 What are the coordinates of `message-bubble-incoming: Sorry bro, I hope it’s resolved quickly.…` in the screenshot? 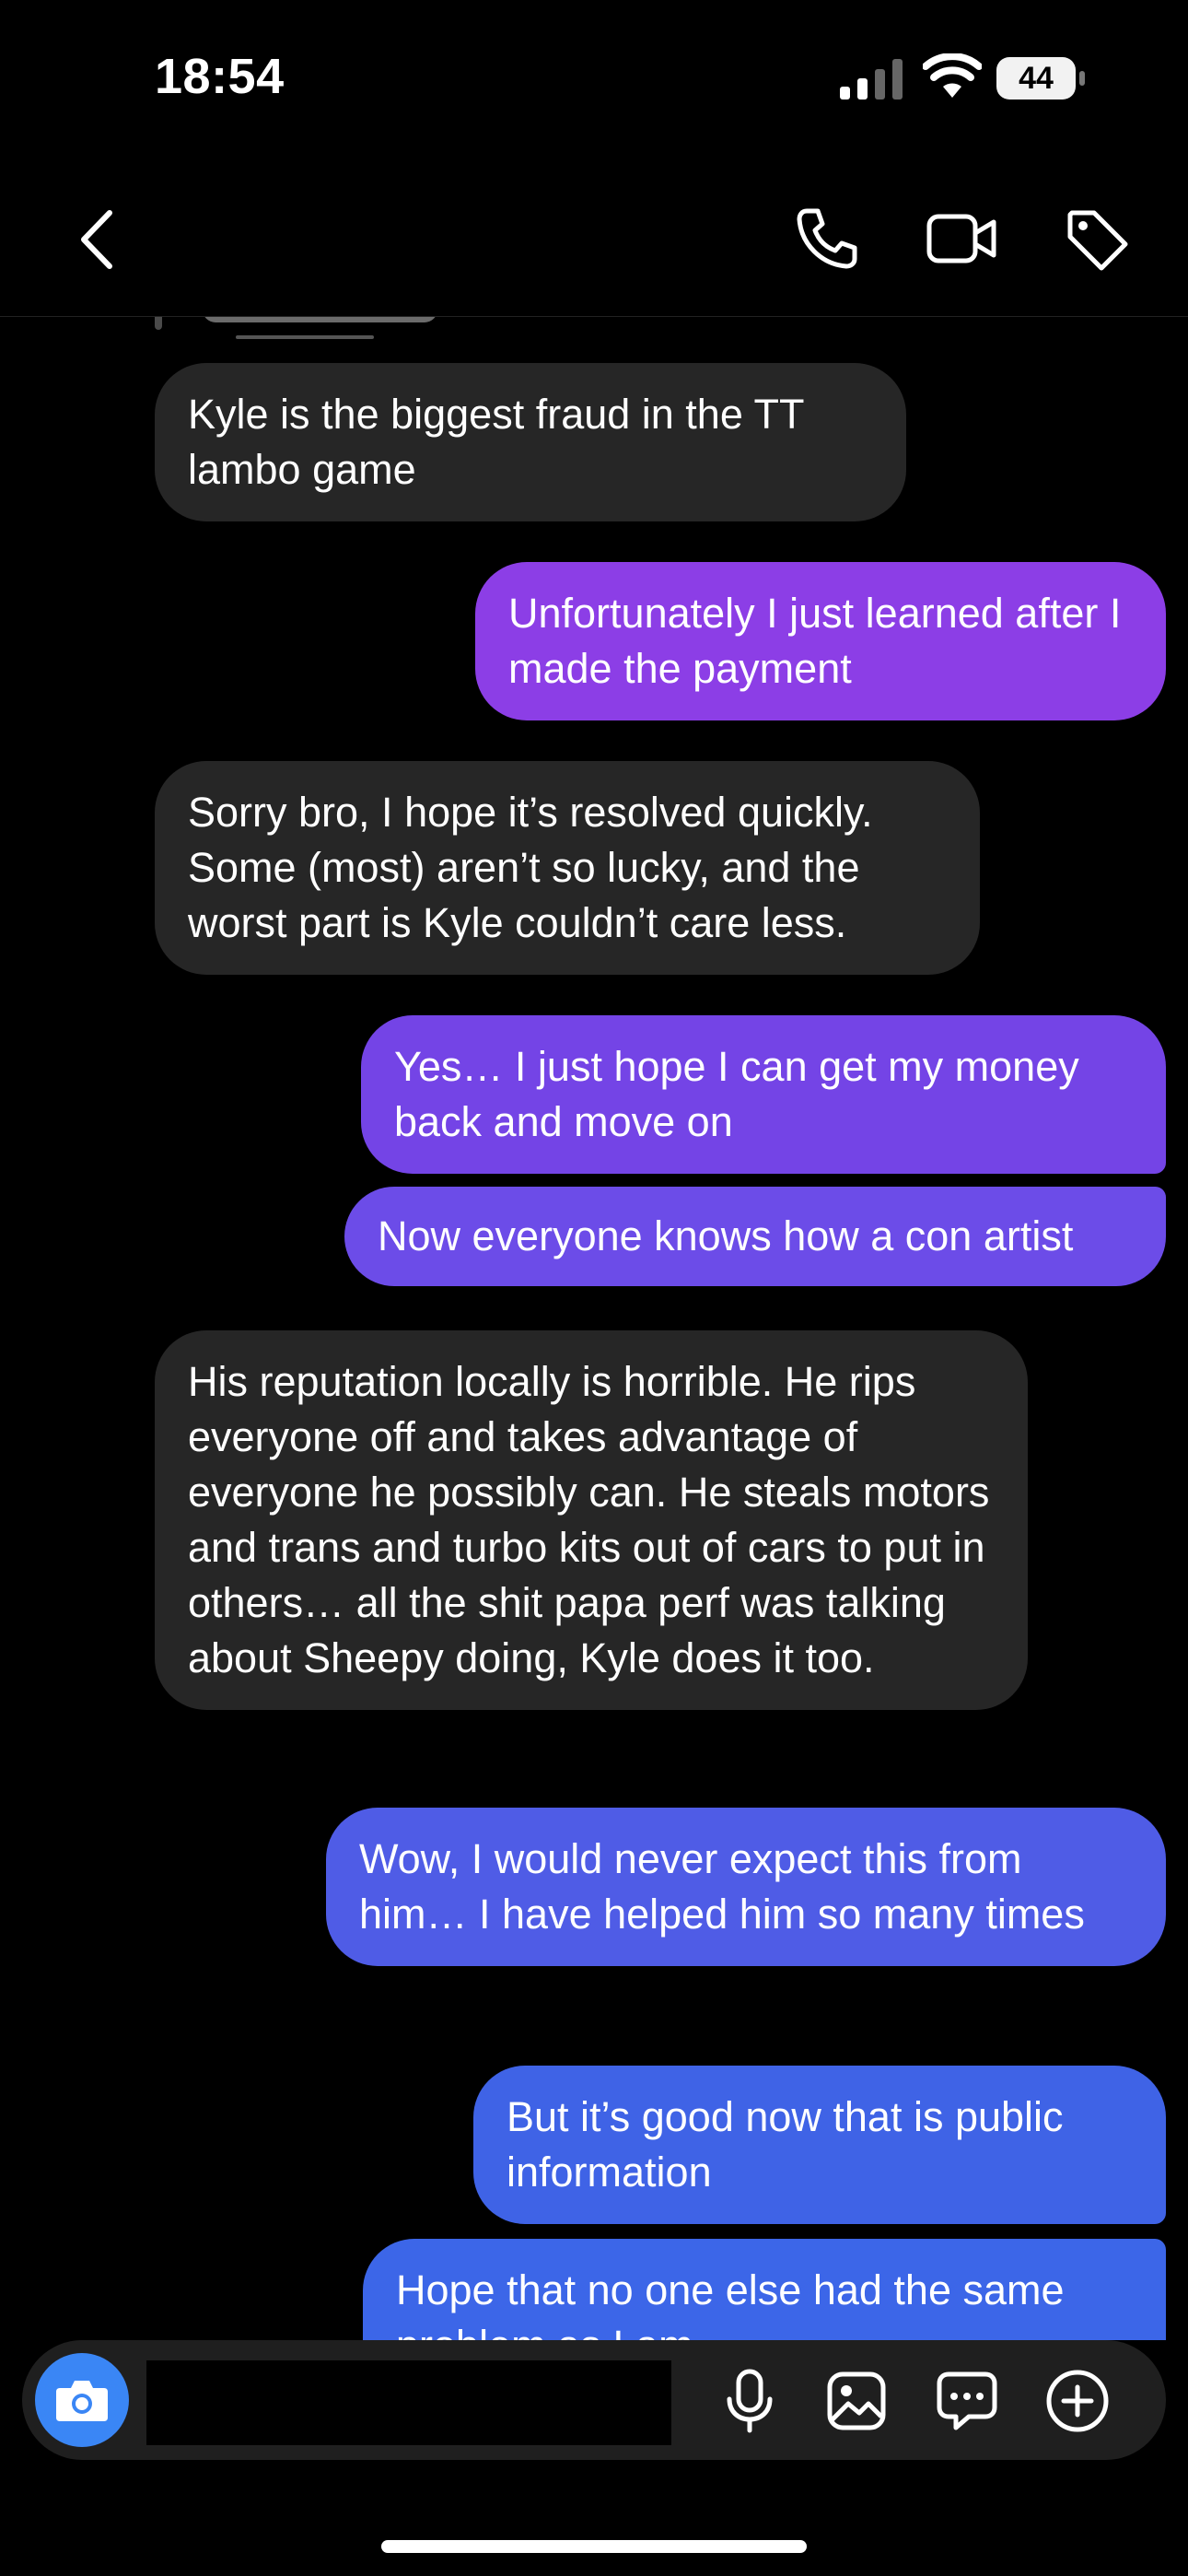 It's located at (567, 868).